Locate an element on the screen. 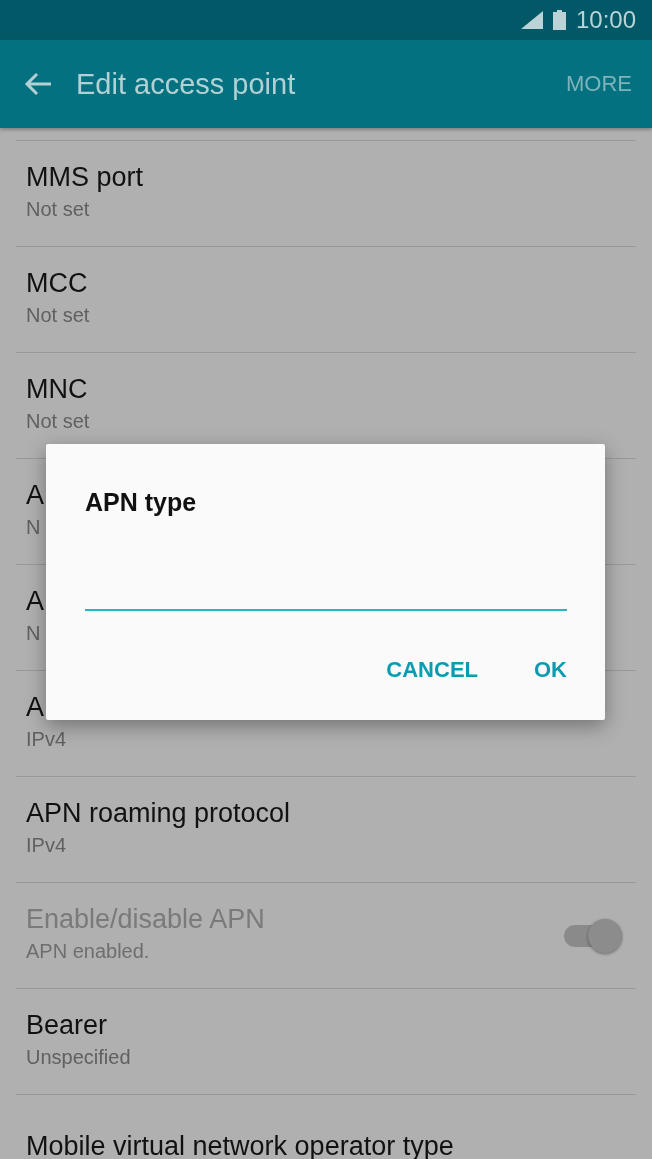  setting-row: APN roaming protocol IPv4 is located at coordinates (326, 829).